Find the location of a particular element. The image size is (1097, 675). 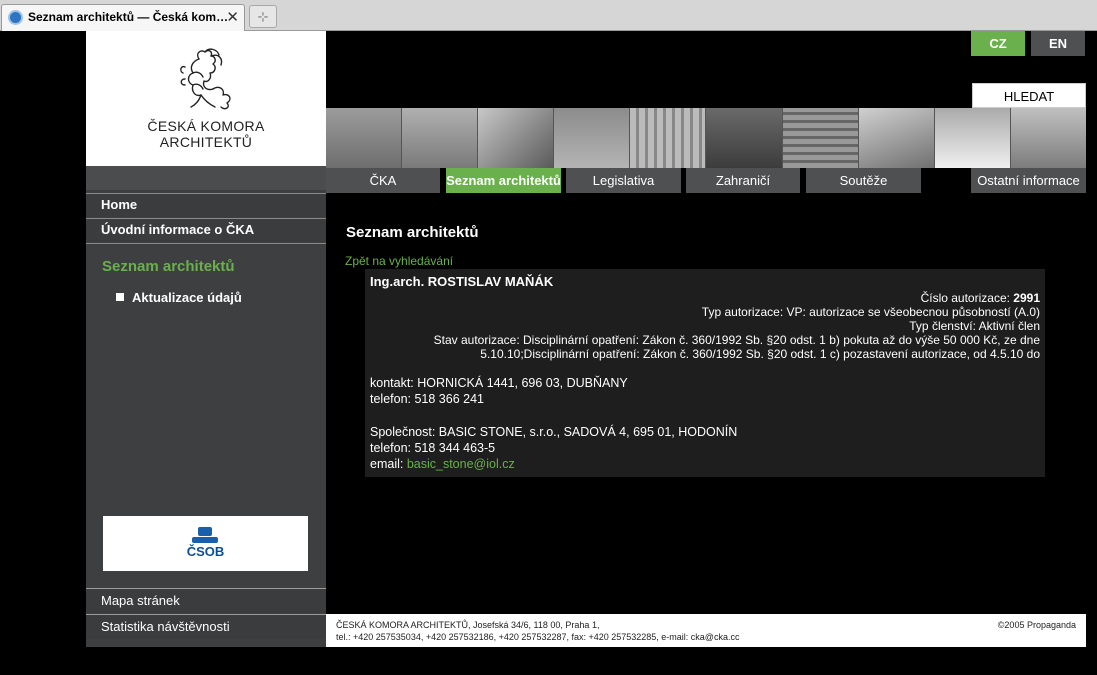

new-tab-button: ⊹ is located at coordinates (263, 16).